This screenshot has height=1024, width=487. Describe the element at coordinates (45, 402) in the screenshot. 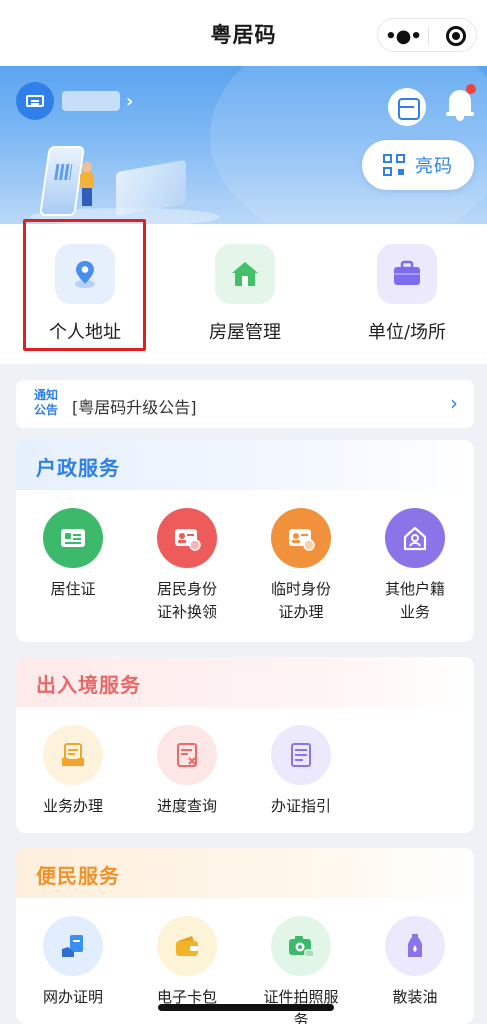

I see `notice-tag: 通知 公告` at that location.